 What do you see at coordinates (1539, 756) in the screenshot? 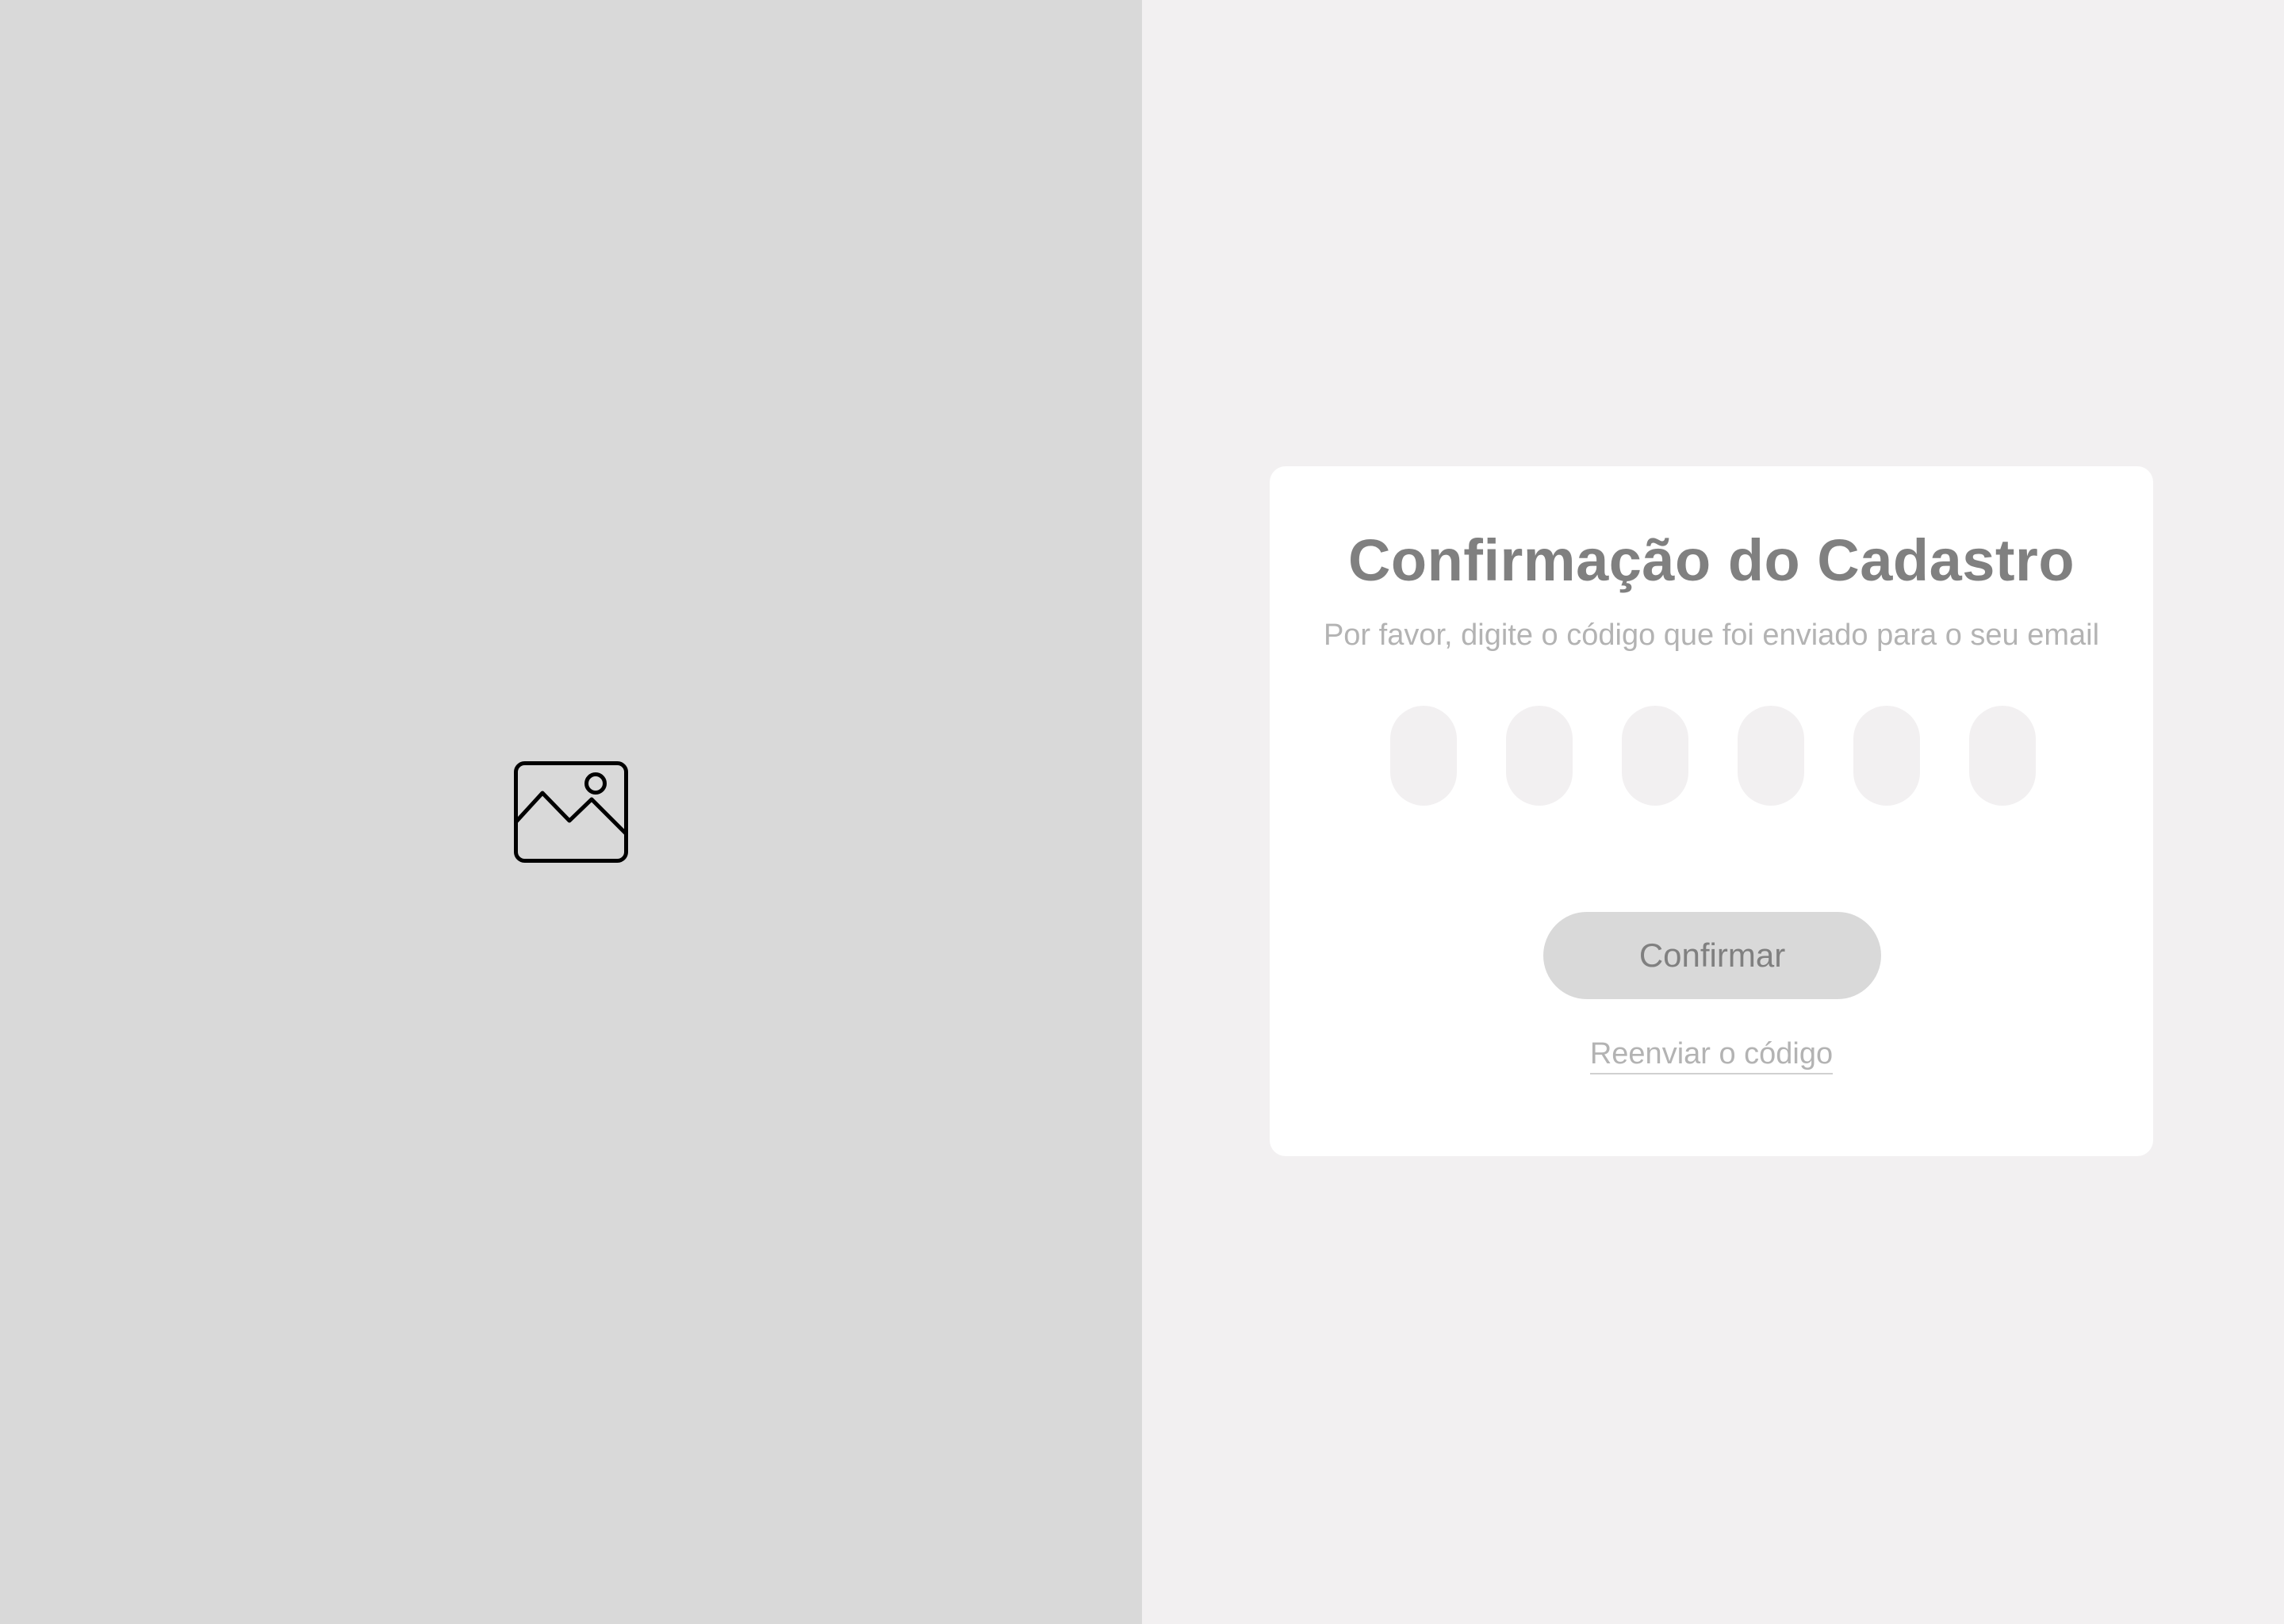
I see `code-digit-2-input` at bounding box center [1539, 756].